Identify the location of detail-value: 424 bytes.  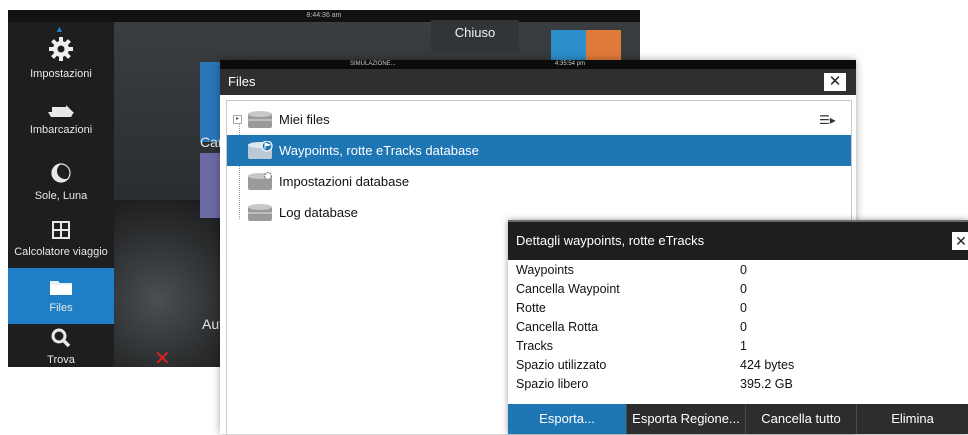
(767, 365).